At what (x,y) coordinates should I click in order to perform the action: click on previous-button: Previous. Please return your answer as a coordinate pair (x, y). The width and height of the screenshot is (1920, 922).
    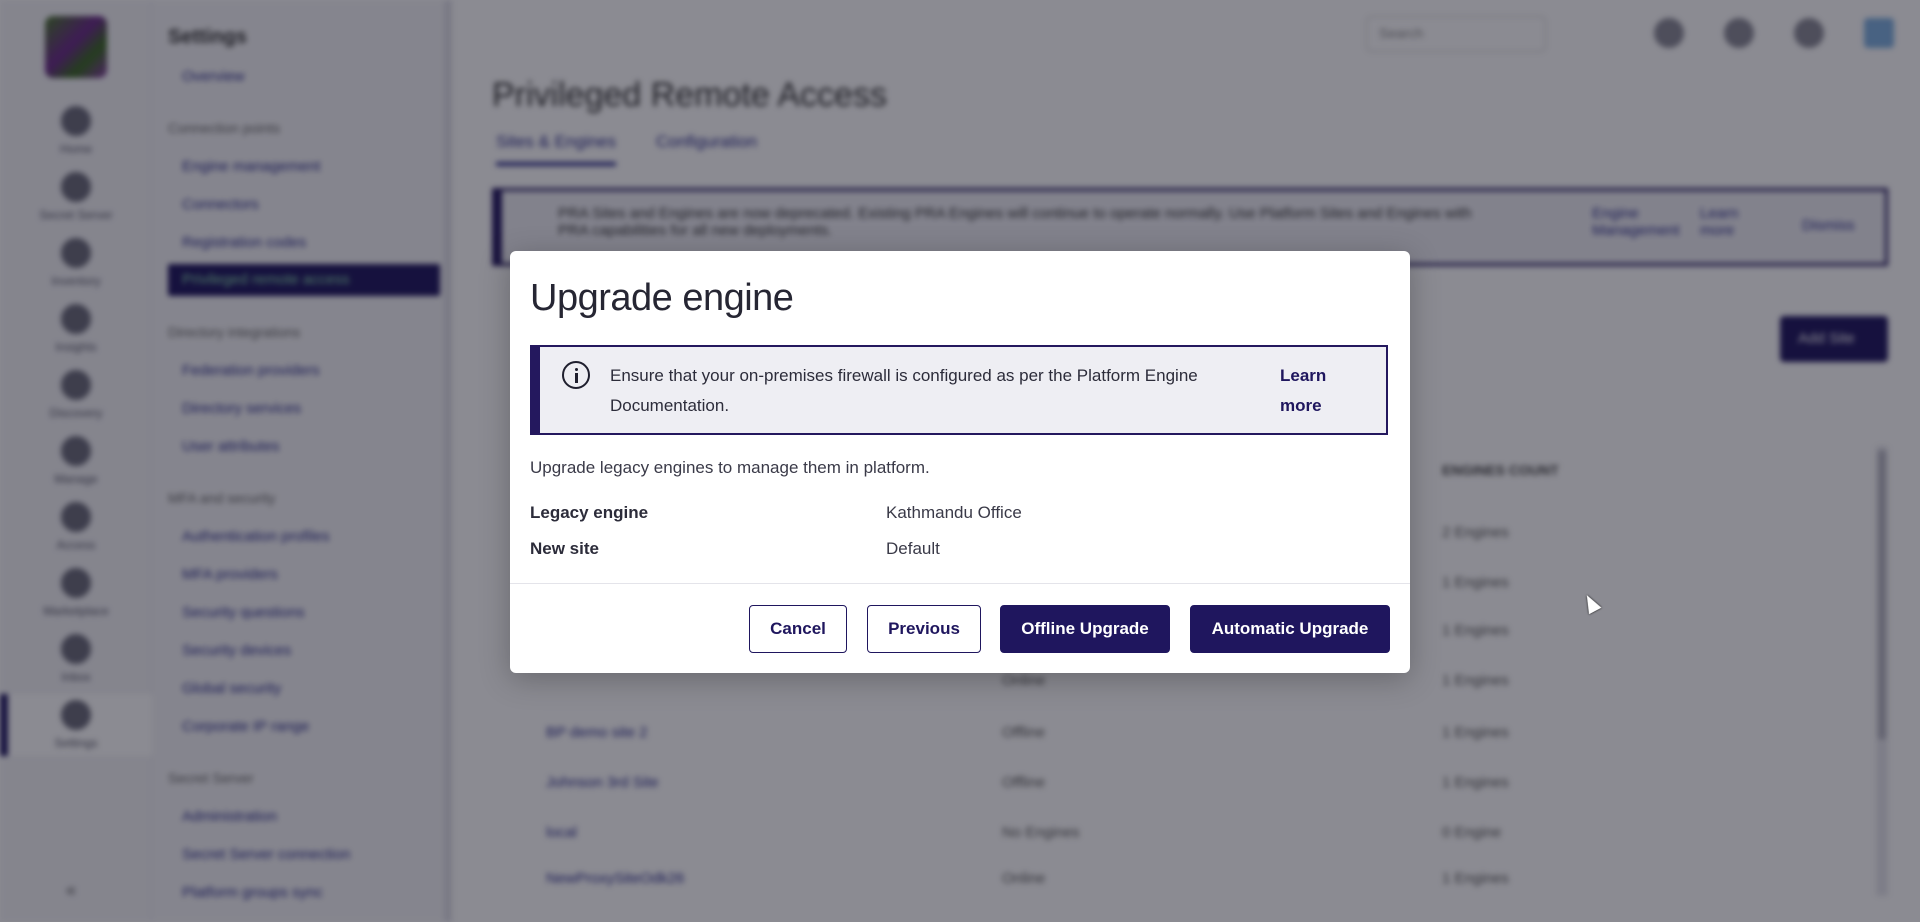
    Looking at the image, I should click on (924, 629).